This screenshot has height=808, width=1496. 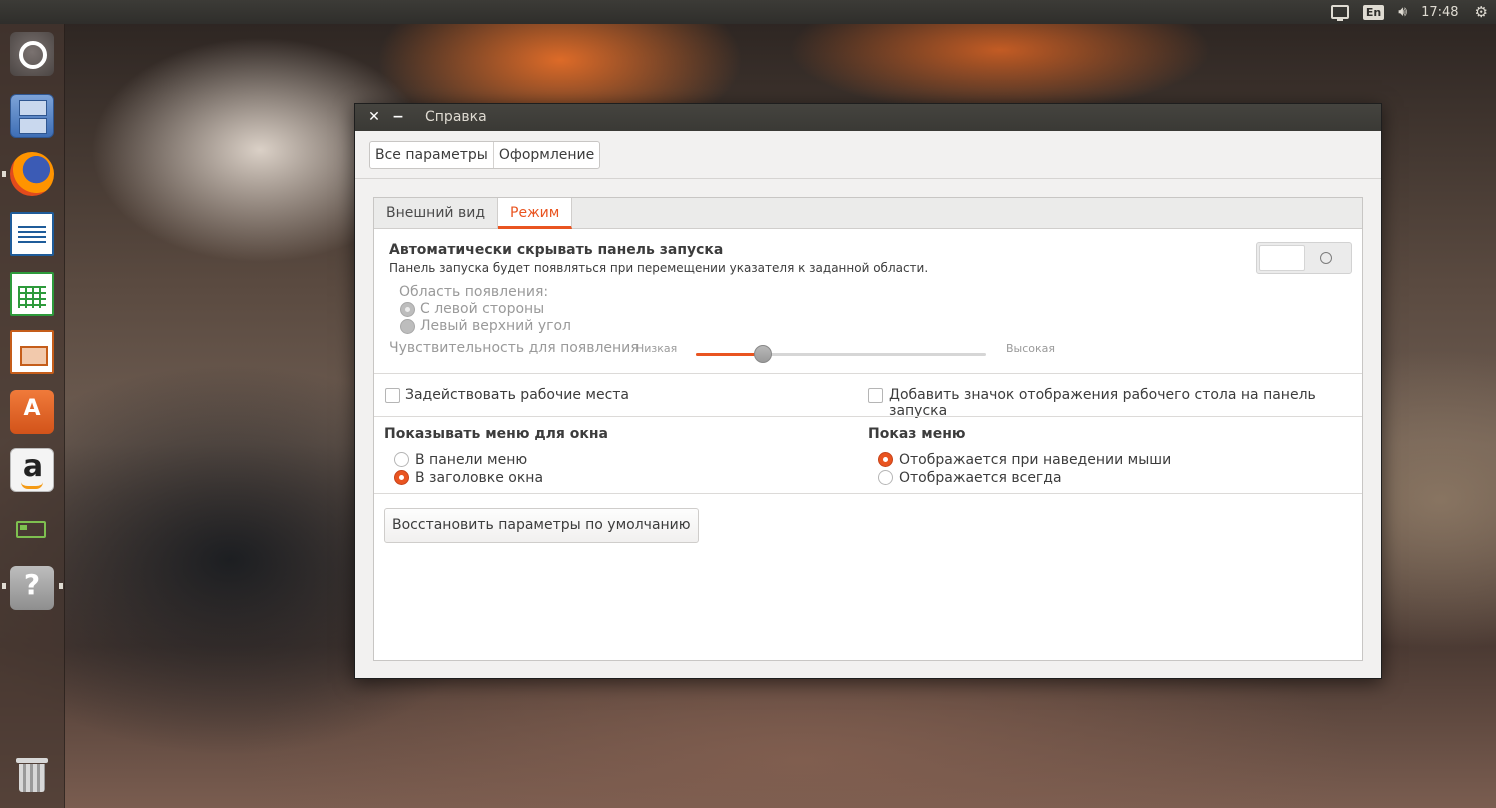 I want to click on restore-defaults-button: Восстановить параметры по умолчанию, so click(x=541, y=525).